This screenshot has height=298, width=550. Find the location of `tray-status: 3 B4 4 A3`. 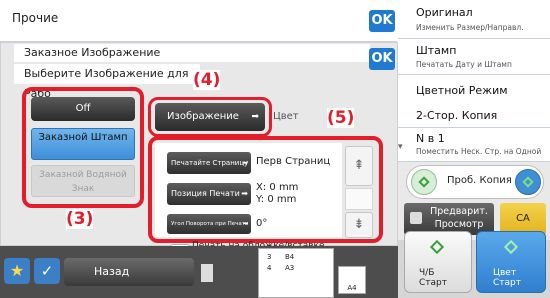

tray-status: 3 B4 4 A3 is located at coordinates (296, 273).